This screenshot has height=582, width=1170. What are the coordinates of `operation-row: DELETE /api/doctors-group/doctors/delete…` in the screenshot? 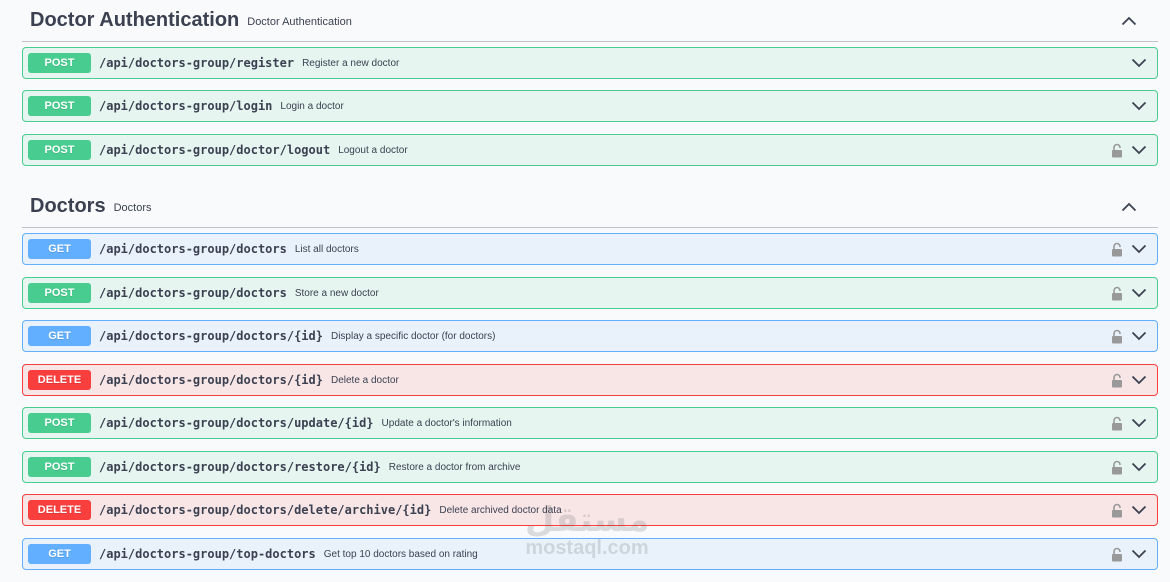 It's located at (590, 510).